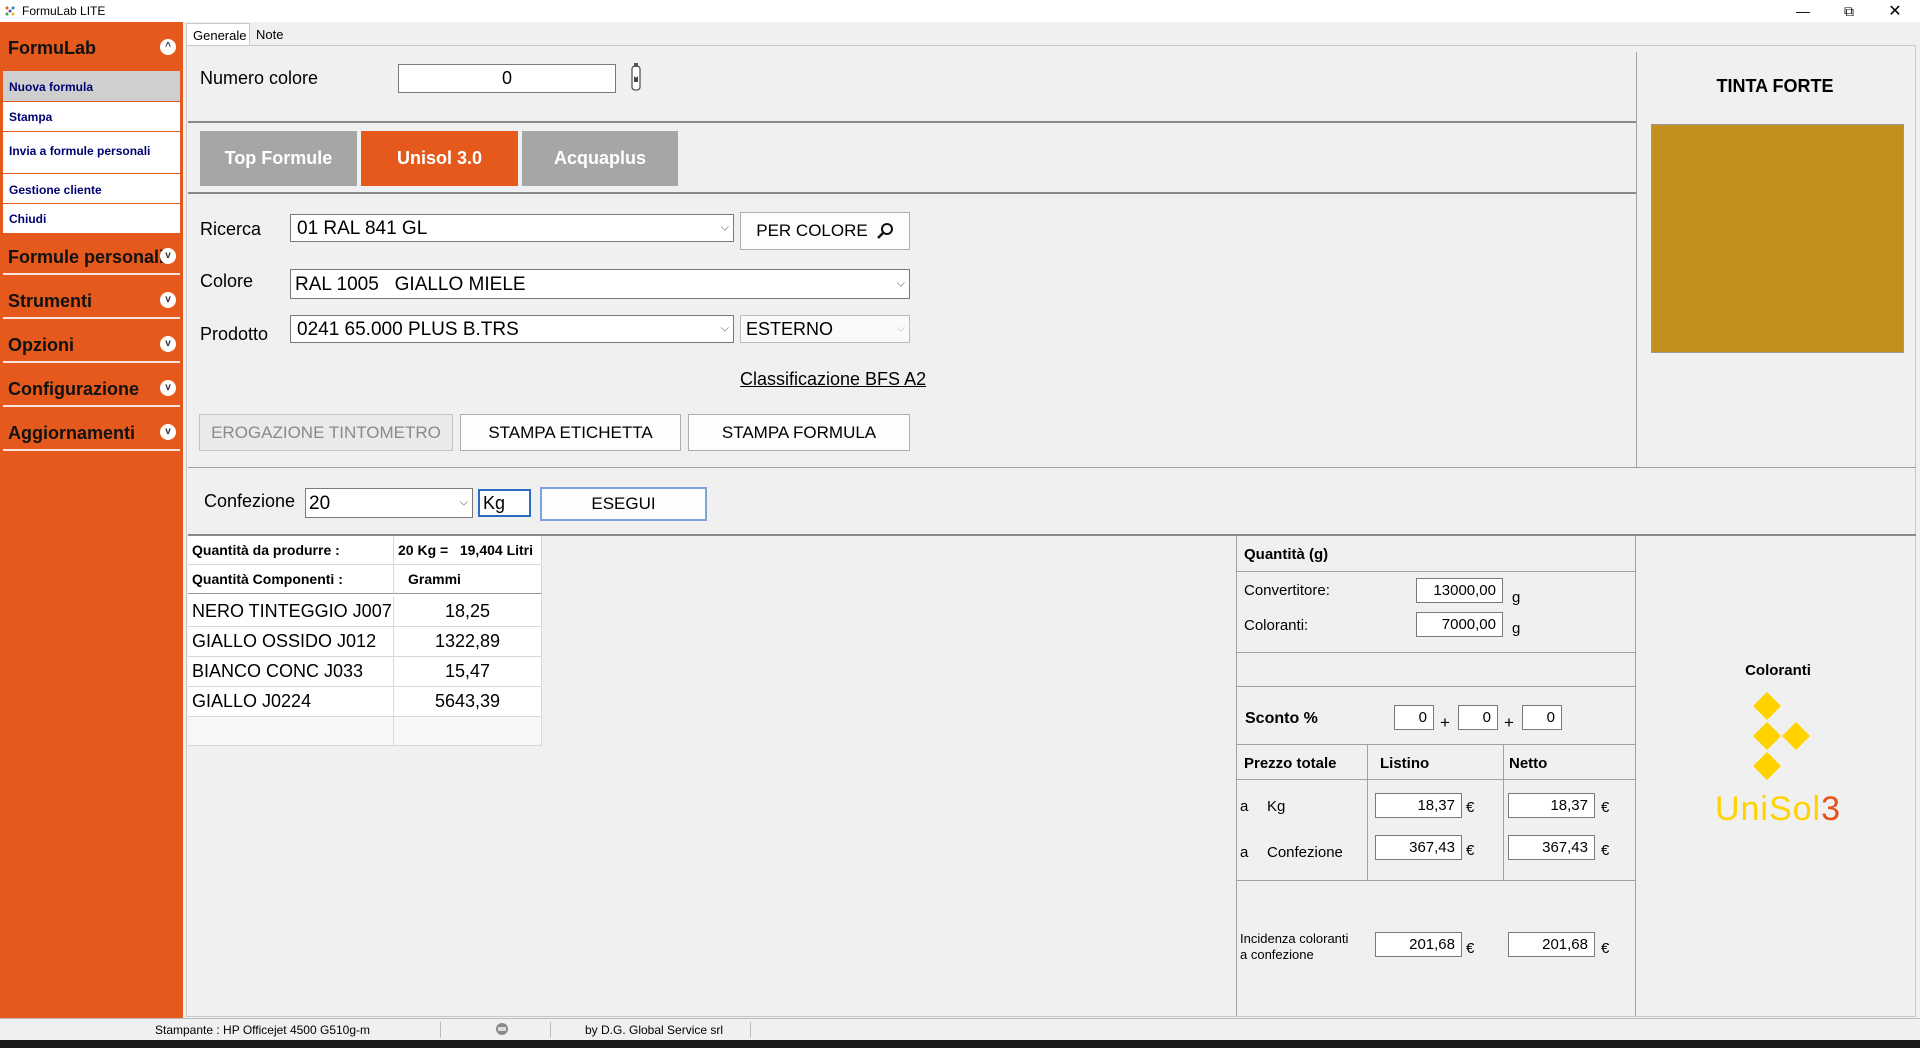 This screenshot has width=1920, height=1048. Describe the element at coordinates (291, 612) in the screenshot. I see `table-row-name: NERO TINTEGGIO J007` at that location.